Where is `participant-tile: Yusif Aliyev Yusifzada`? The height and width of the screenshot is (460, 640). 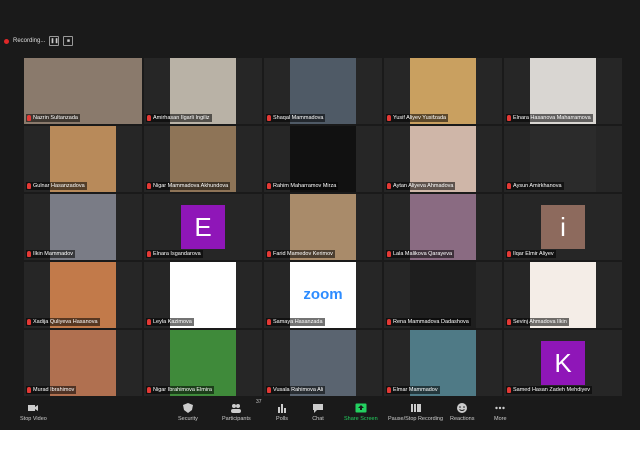
participant-tile: Yusif Aliyev Yusifzada is located at coordinates (443, 91).